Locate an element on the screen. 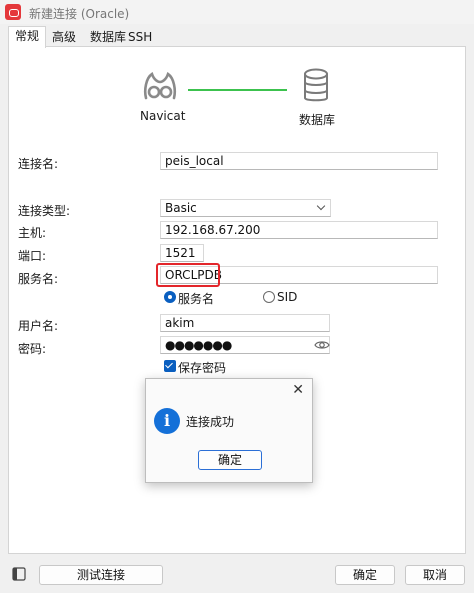  dialog-message: 连接成功 is located at coordinates (210, 422).